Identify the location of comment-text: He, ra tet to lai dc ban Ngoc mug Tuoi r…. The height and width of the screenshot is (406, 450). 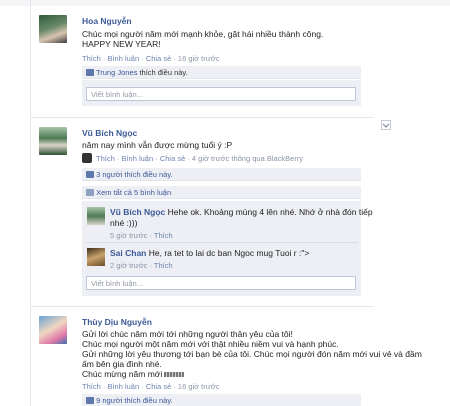
(229, 253).